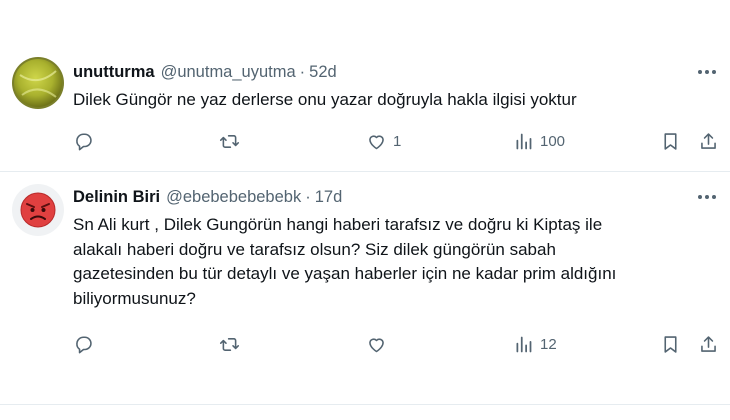  I want to click on view-count: 100, so click(553, 141).